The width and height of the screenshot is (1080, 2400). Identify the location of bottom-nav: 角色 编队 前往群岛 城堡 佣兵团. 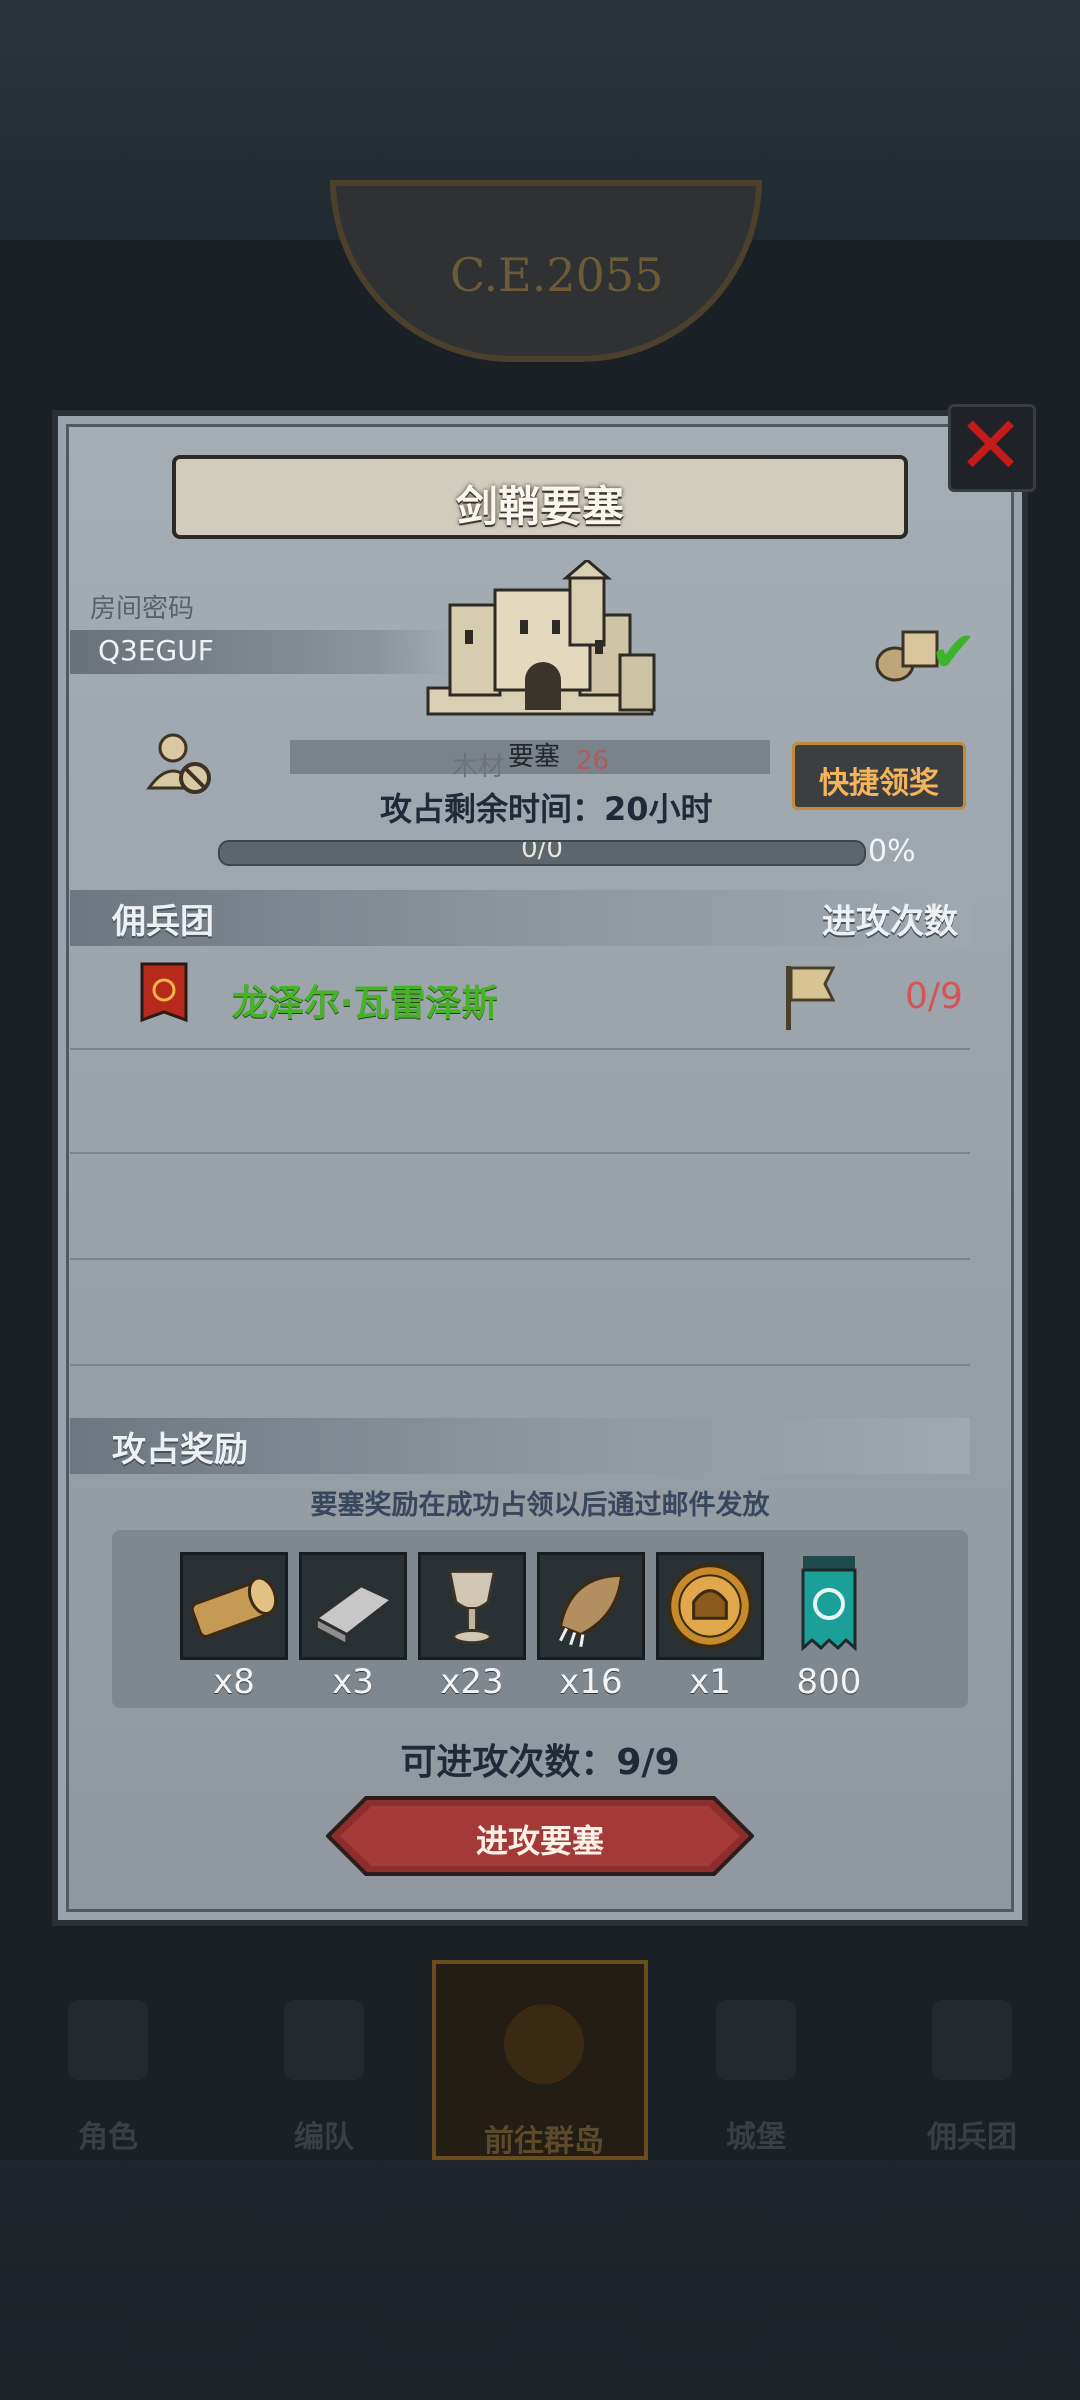
(540, 2060).